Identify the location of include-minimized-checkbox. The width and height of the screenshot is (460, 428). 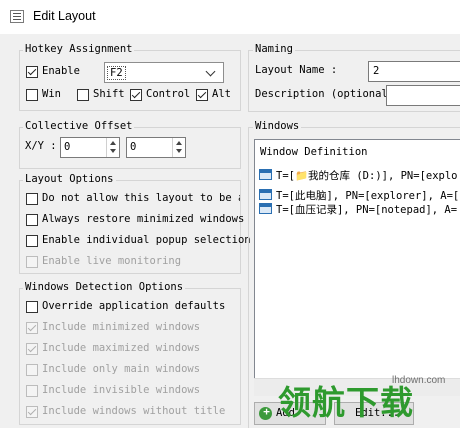
(32, 328).